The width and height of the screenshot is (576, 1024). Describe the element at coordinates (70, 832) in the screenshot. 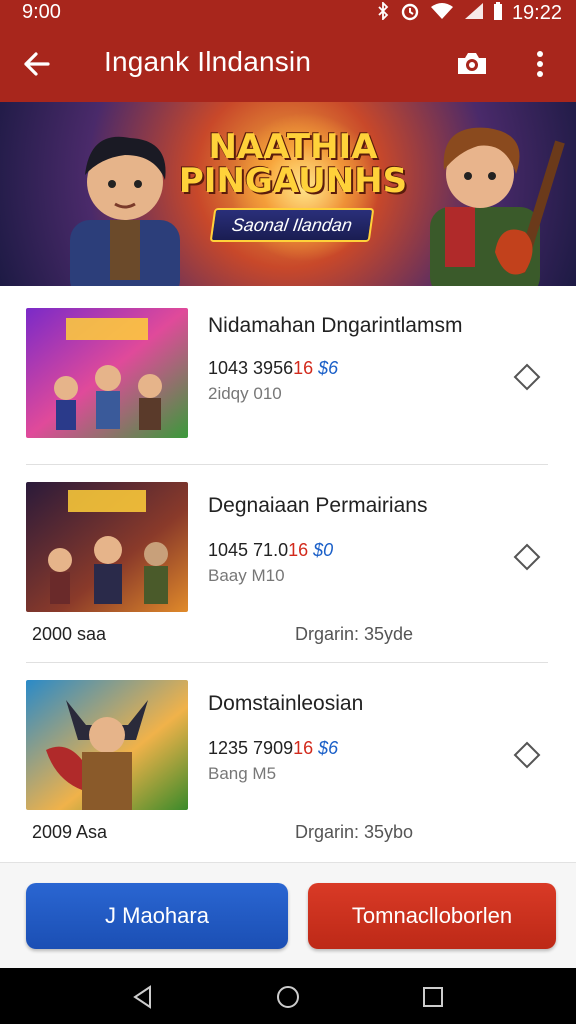

I see `item-release-date: 2009 Asa` at that location.